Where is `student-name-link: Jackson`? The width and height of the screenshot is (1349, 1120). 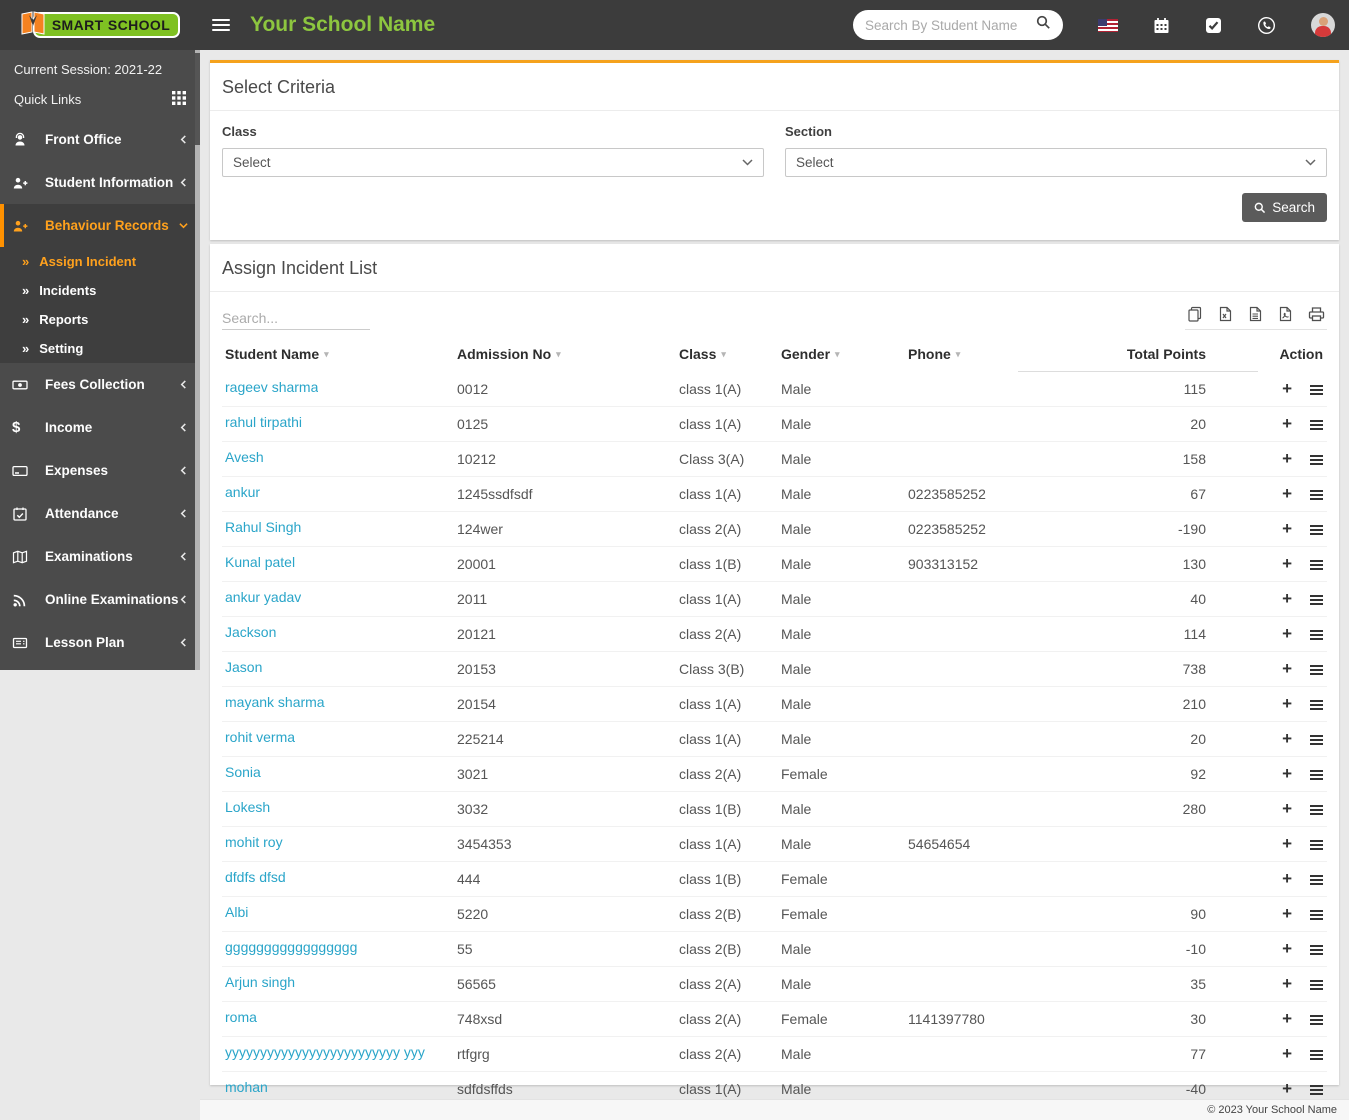 student-name-link: Jackson is located at coordinates (250, 632).